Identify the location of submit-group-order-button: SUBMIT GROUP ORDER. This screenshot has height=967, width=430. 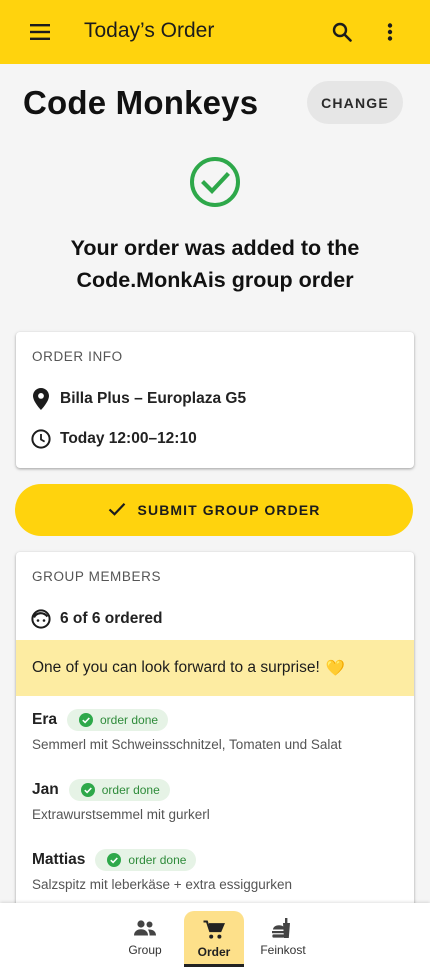
(214, 510).